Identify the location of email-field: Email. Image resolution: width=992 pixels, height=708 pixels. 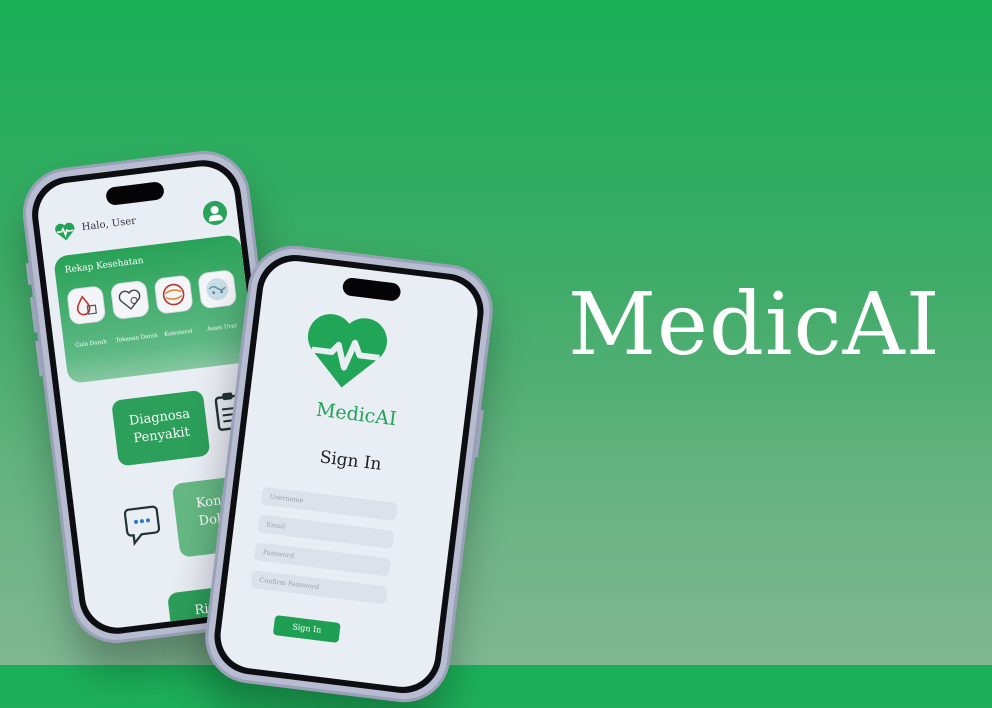
(326, 531).